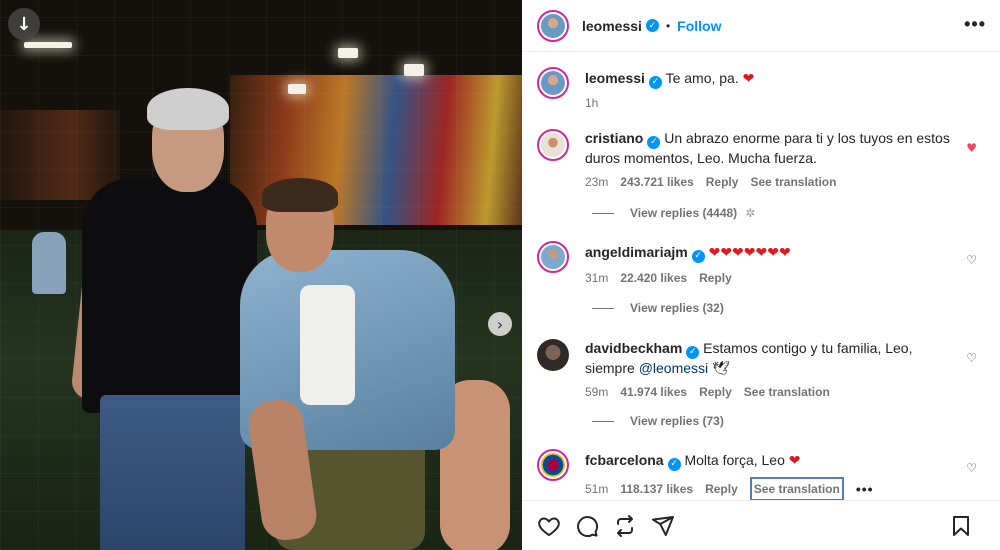 The image size is (1000, 550). I want to click on comment-text: Molta força, Leo, so click(734, 460).